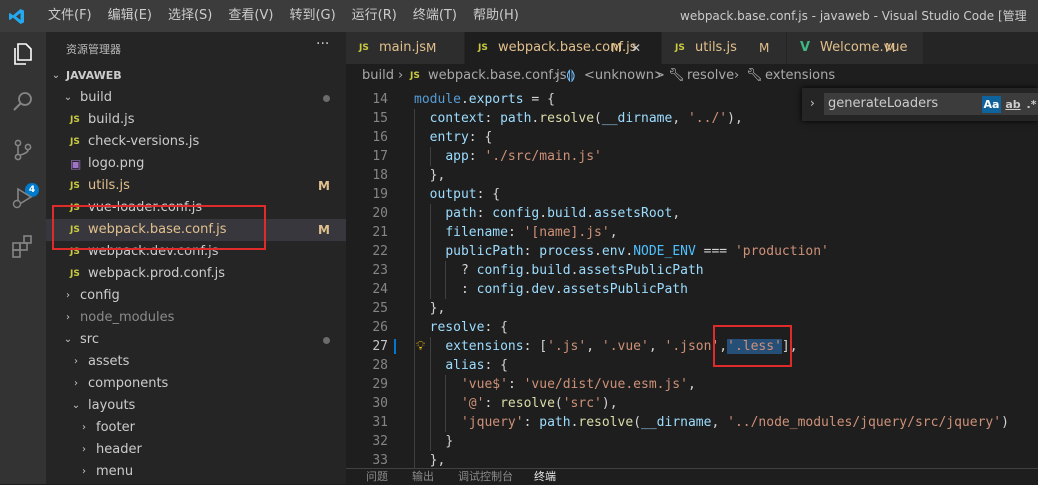 The image size is (1038, 485). I want to click on menu-item: 编辑(E), so click(130, 16).